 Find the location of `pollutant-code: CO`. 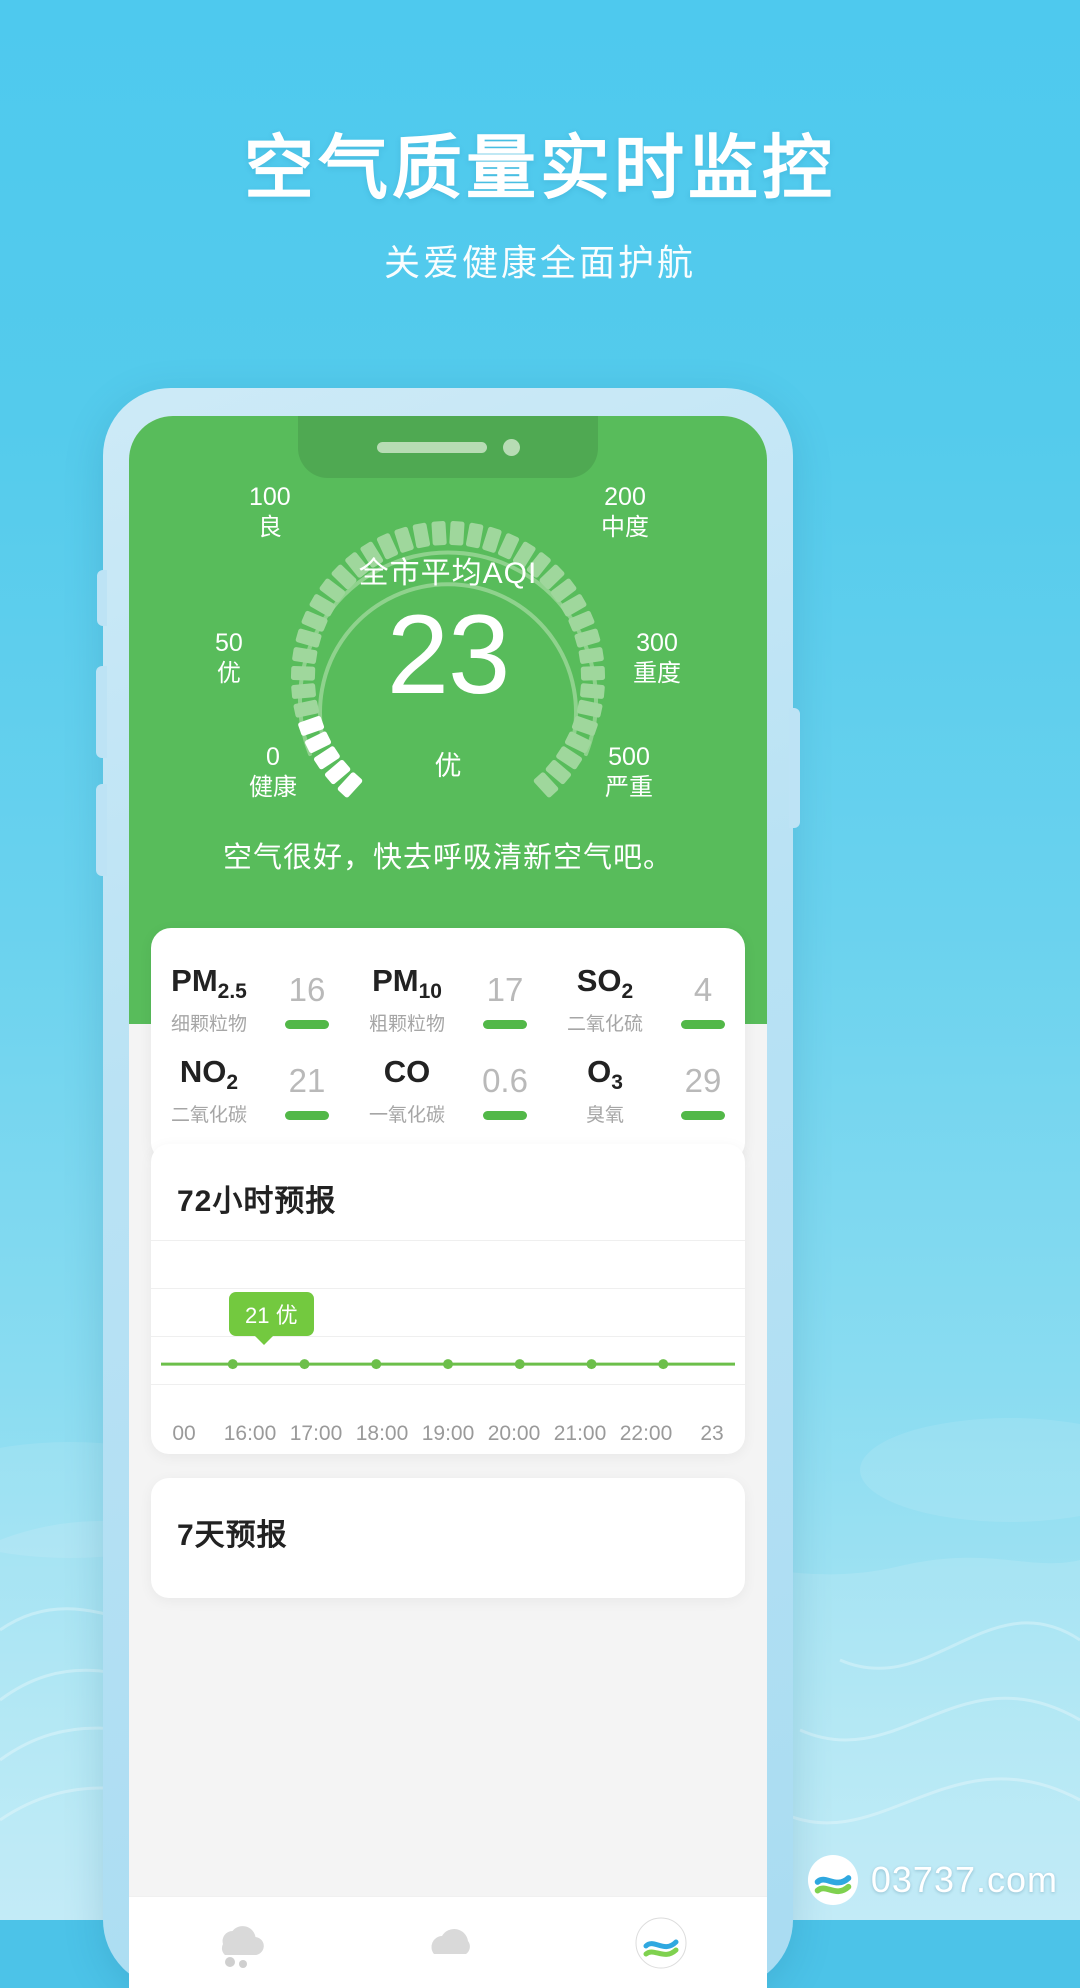

pollutant-code: CO is located at coordinates (407, 1072).